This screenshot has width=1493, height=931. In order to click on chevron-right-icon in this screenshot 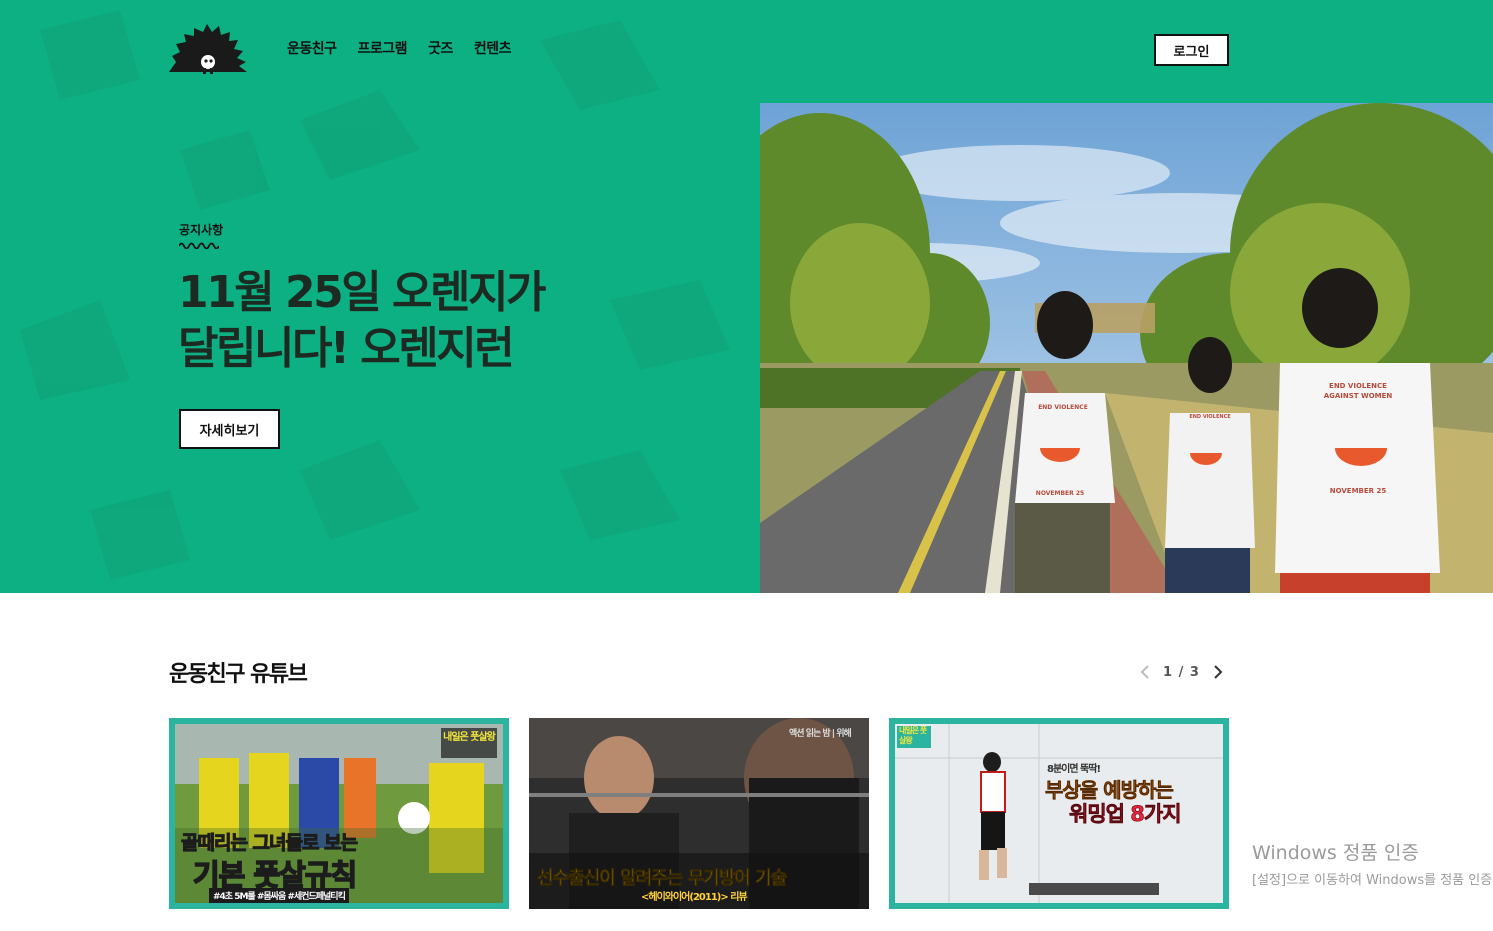, I will do `click(1218, 672)`.